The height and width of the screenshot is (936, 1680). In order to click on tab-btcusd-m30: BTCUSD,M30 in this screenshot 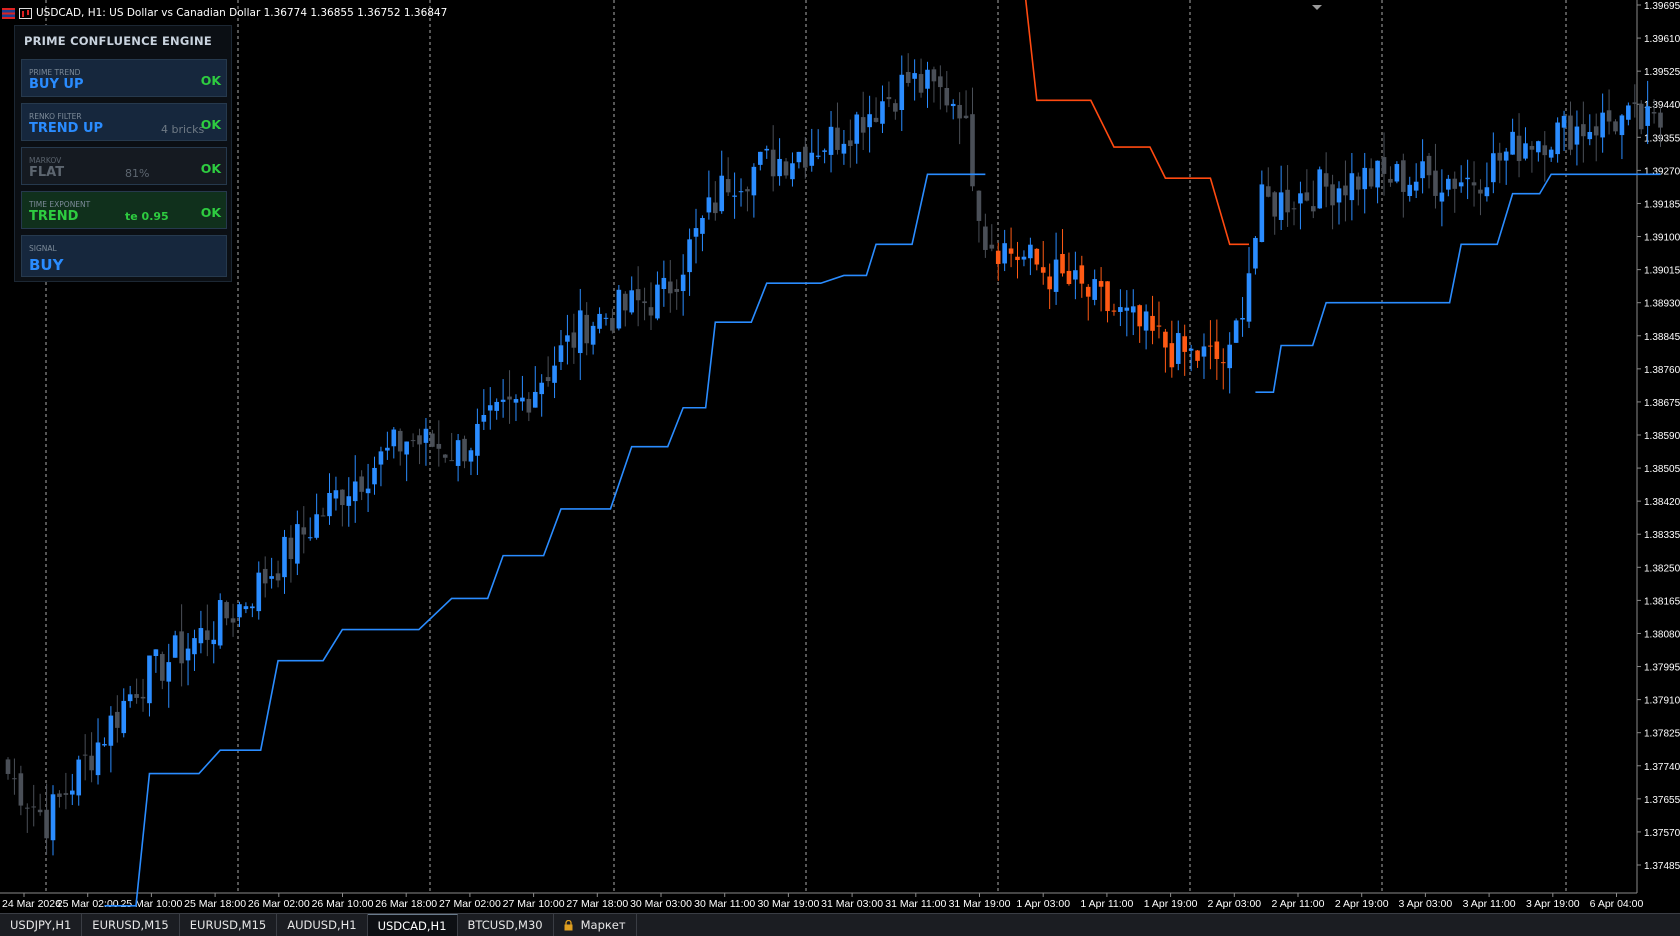, I will do `click(506, 925)`.